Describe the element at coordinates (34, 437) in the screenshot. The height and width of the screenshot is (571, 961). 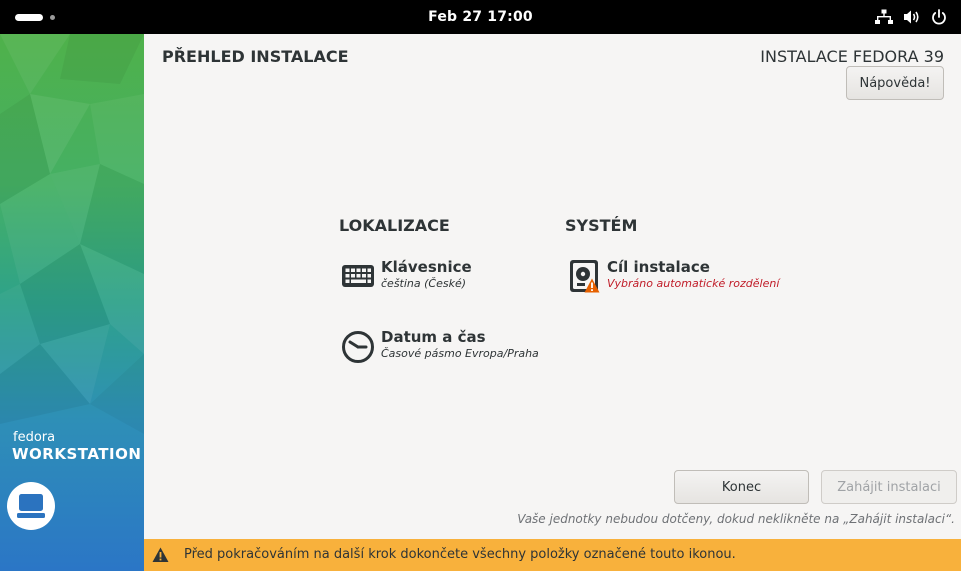
I see `fedora-wordmark: fedora` at that location.